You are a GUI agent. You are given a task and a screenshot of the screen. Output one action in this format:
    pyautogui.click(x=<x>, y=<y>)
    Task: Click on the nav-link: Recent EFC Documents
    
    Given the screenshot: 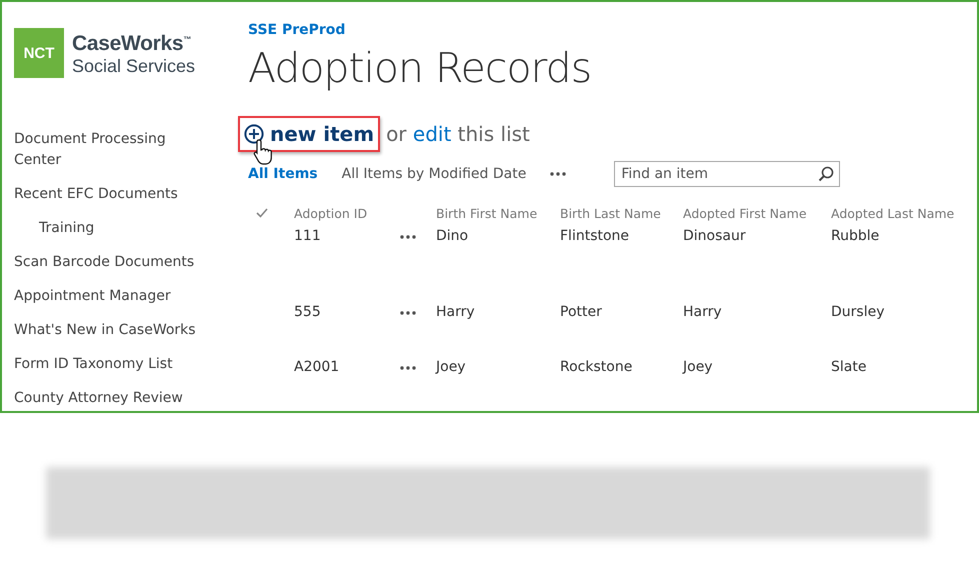 What is the action you would take?
    pyautogui.click(x=109, y=194)
    